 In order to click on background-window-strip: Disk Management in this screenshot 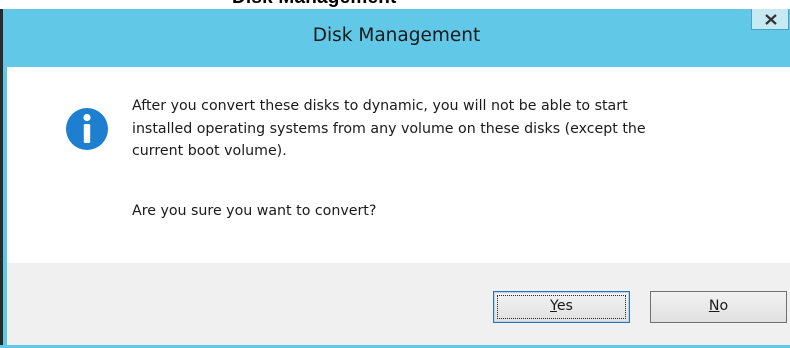, I will do `click(395, 4)`.